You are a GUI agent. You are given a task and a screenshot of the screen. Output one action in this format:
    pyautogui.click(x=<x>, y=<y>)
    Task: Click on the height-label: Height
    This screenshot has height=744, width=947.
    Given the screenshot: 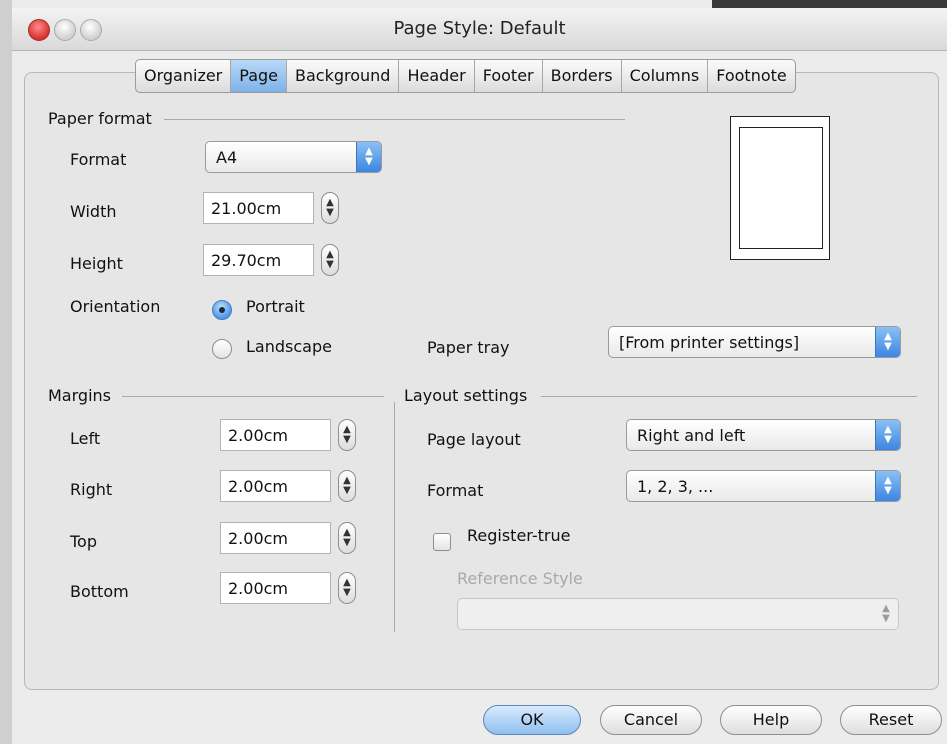 What is the action you would take?
    pyautogui.click(x=96, y=263)
    